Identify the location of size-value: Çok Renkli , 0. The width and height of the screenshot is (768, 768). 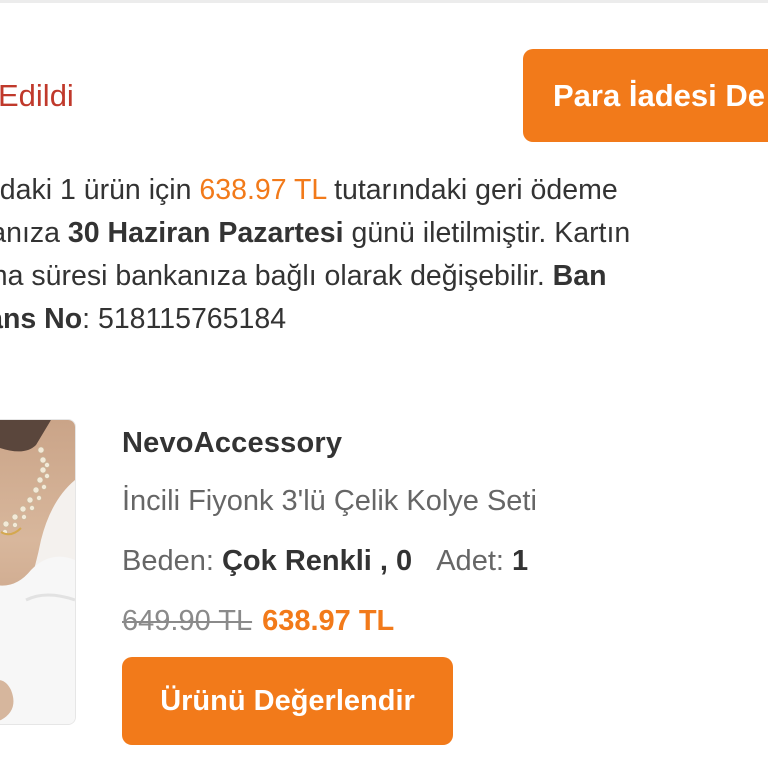
(317, 561).